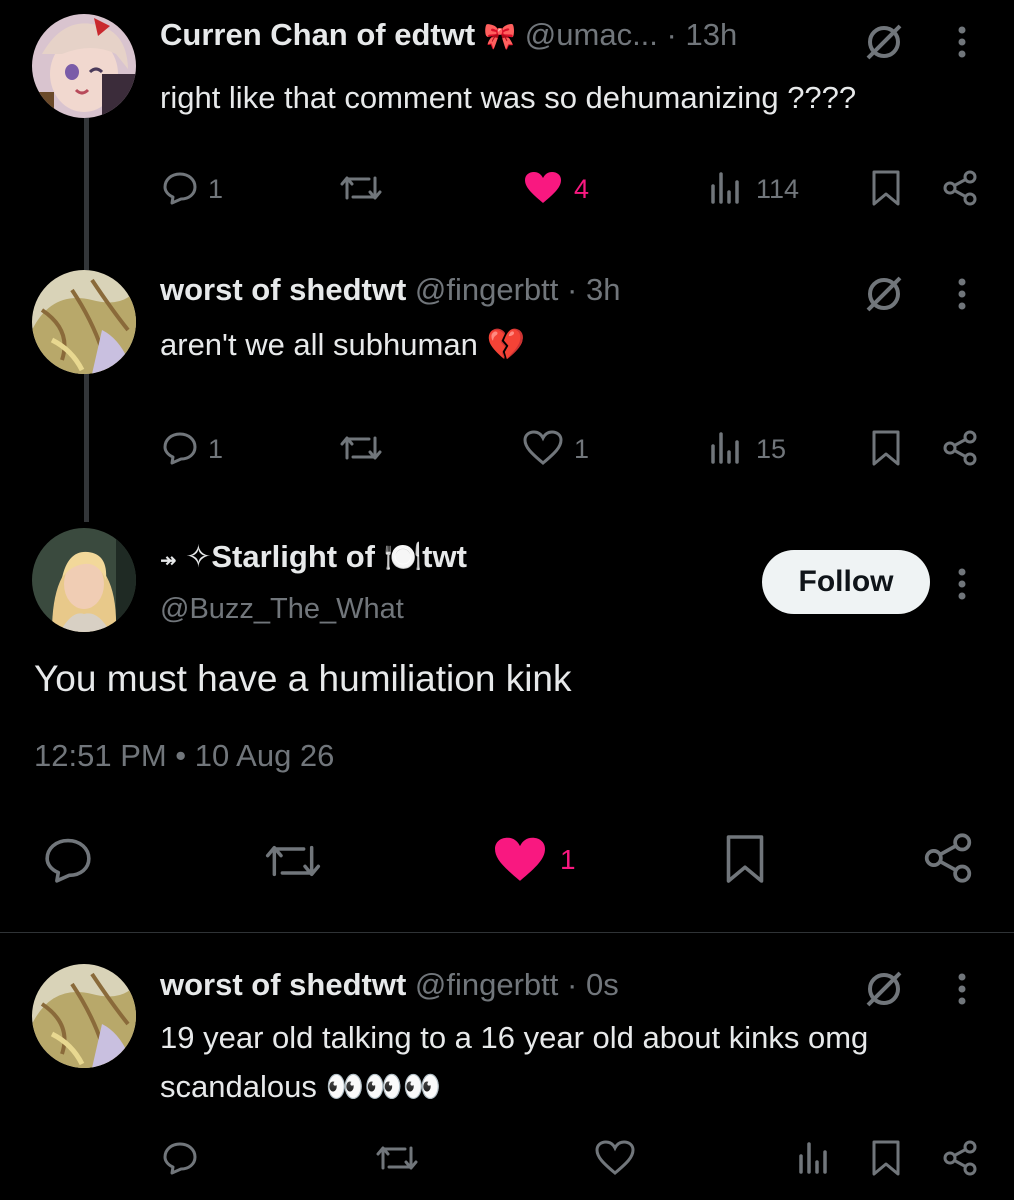  Describe the element at coordinates (184, 756) in the screenshot. I see `post-timestamp: 12:51 PM • 10 Aug 26` at that location.